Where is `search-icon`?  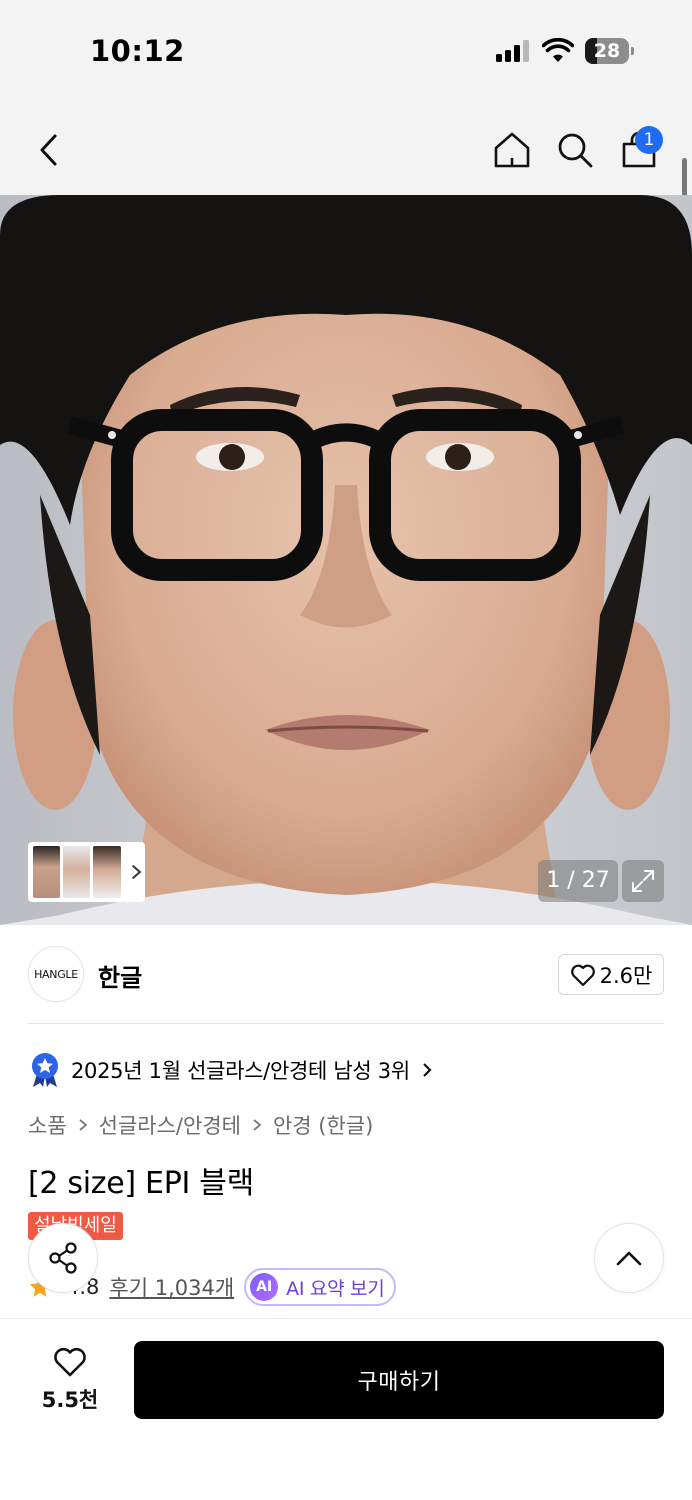
search-icon is located at coordinates (575, 150).